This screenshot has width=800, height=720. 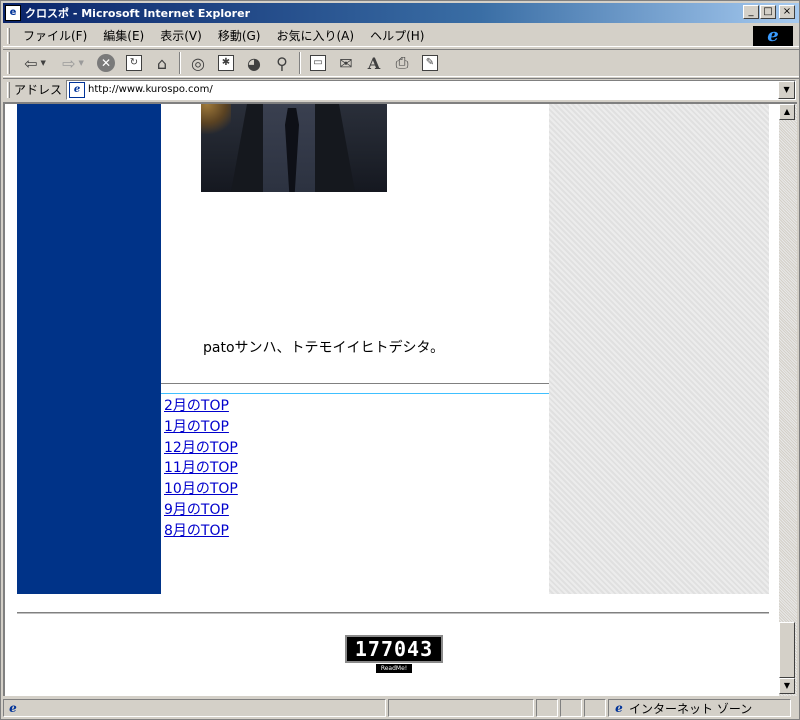 I want to click on stop-button: ✕, so click(x=106, y=63).